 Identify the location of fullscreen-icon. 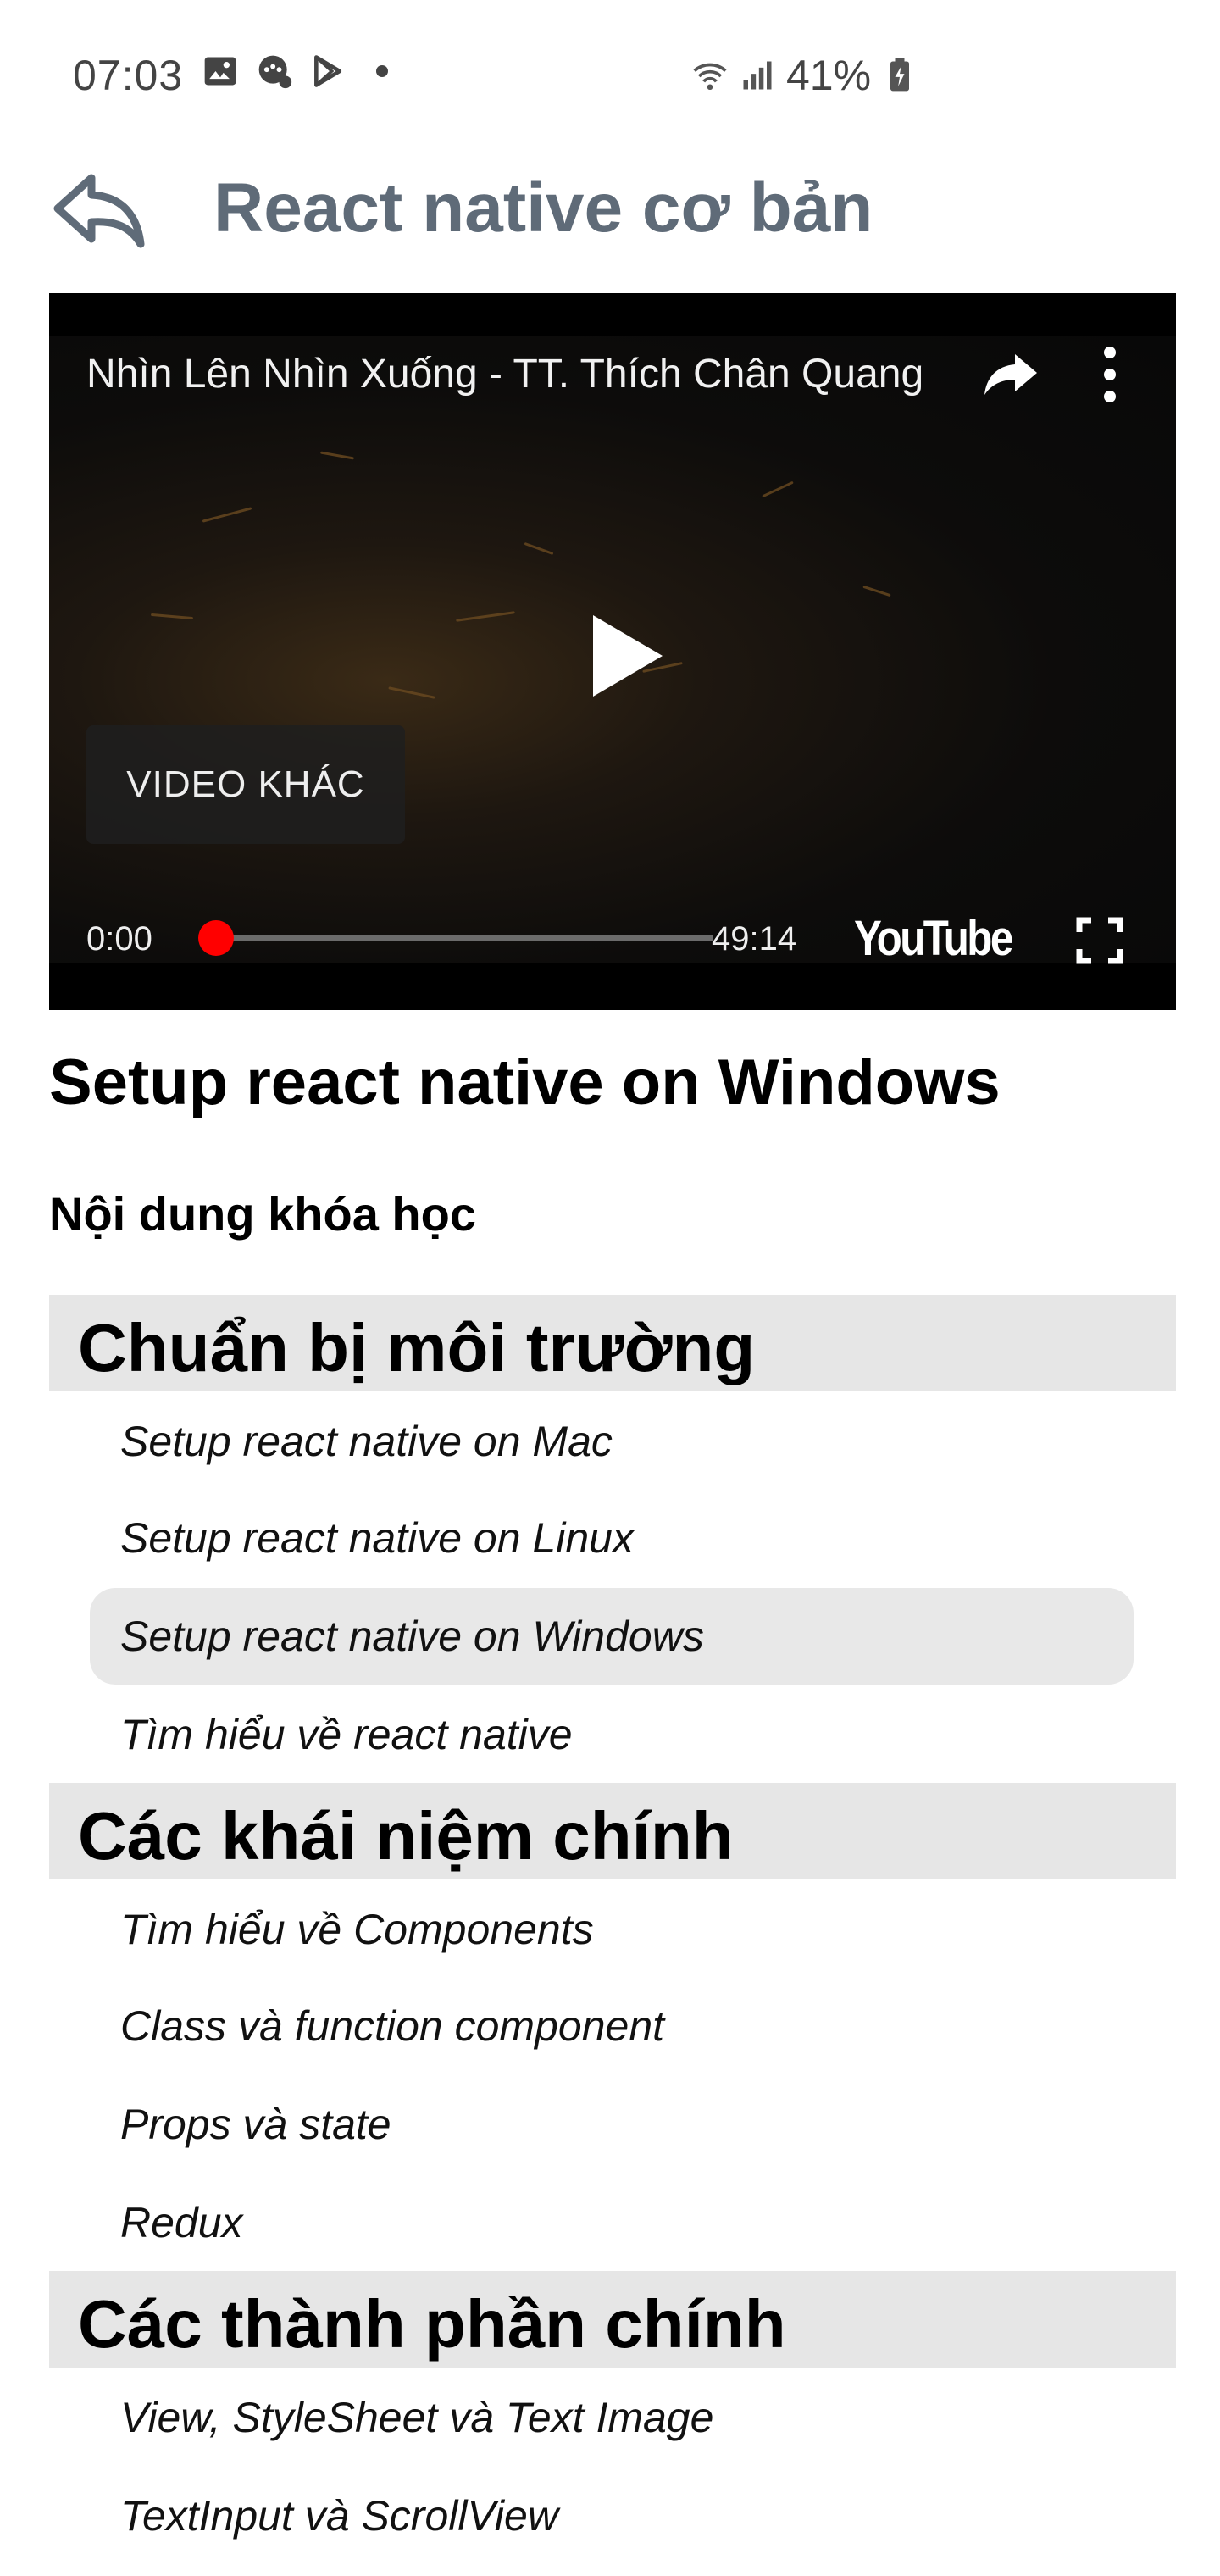
(1099, 940).